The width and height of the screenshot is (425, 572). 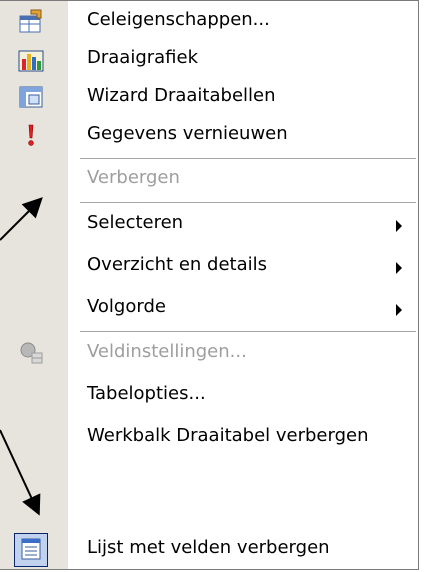 I want to click on annotation-arrow-refresh, so click(x=21, y=219).